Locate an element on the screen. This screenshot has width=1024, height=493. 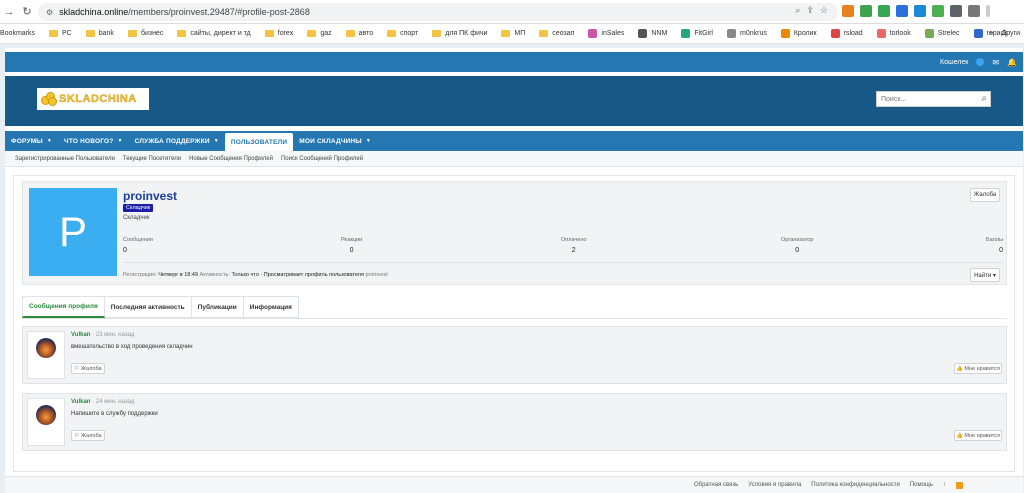
bookmark-label: МП is located at coordinates (520, 33).